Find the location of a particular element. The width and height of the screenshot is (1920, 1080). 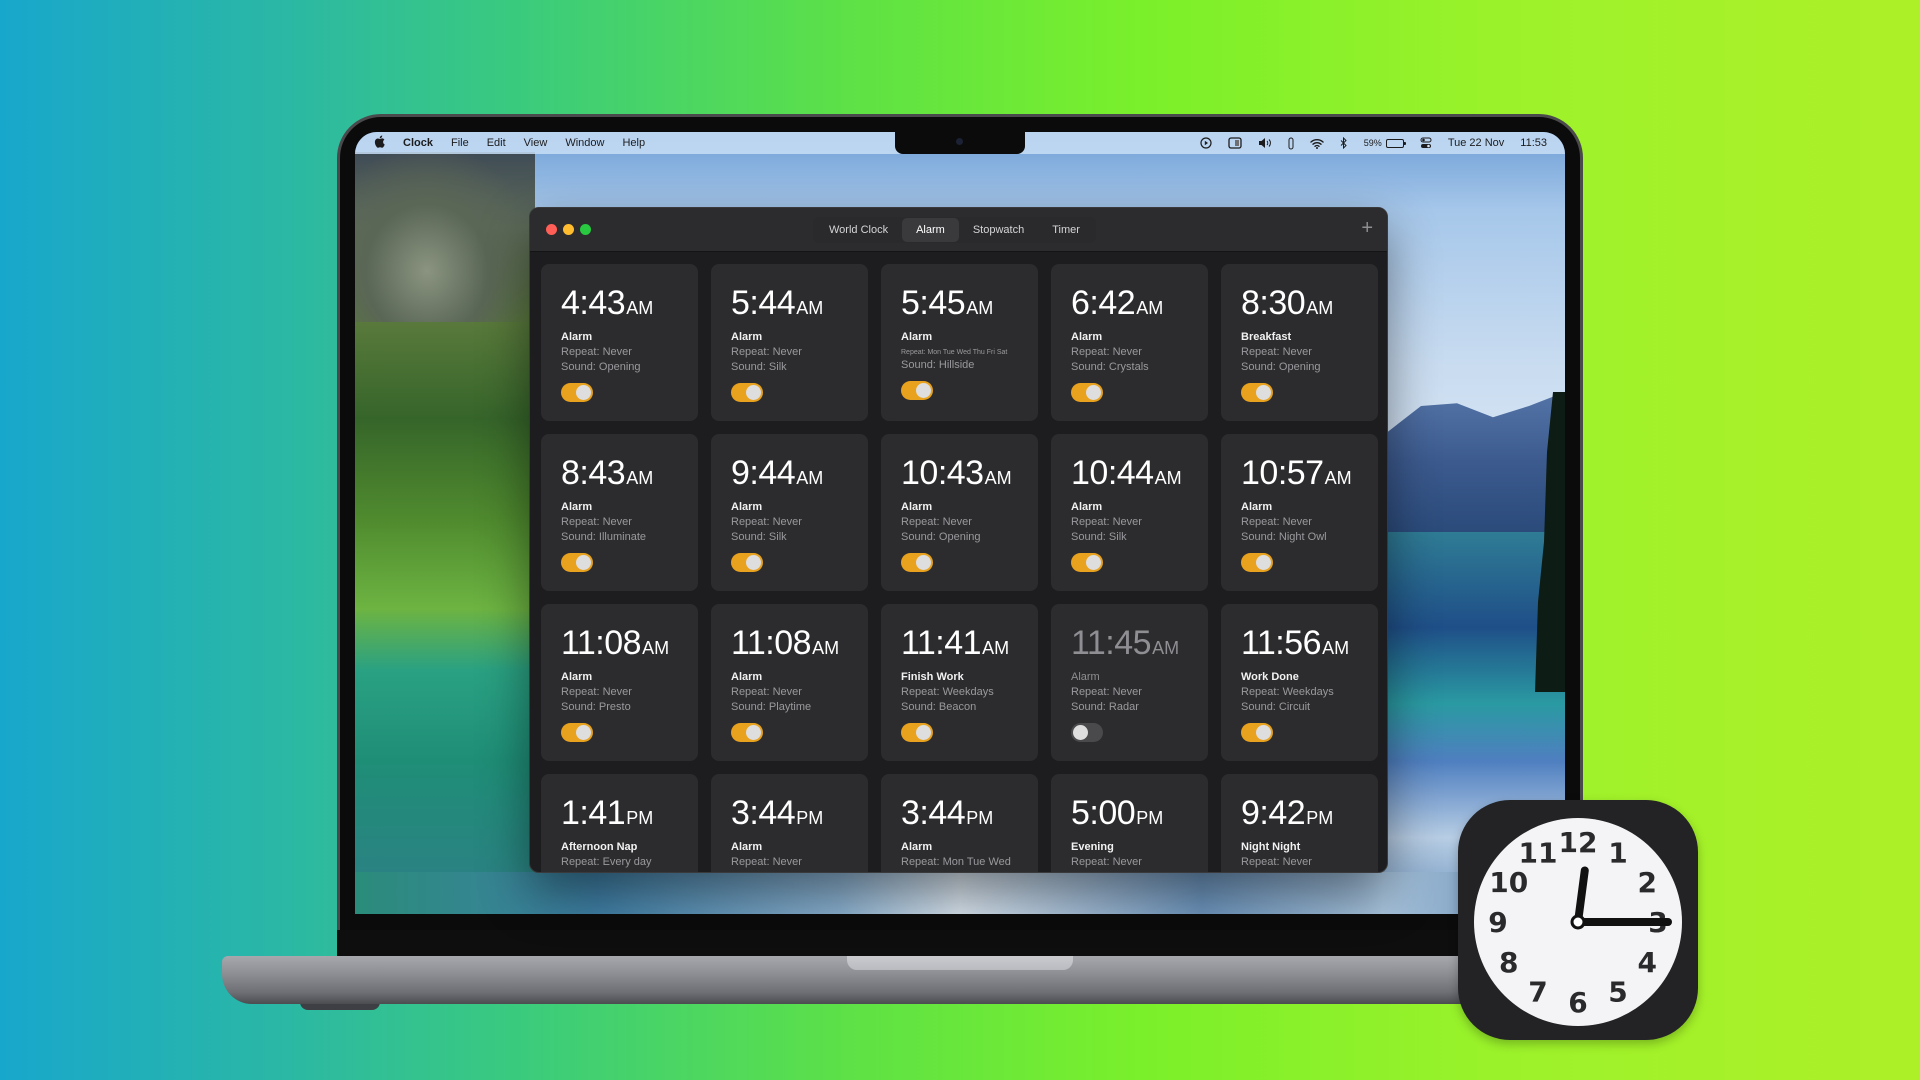

alarm-card: 5:44AM Alarm Repeat: Never Sound: Silk is located at coordinates (789, 342).